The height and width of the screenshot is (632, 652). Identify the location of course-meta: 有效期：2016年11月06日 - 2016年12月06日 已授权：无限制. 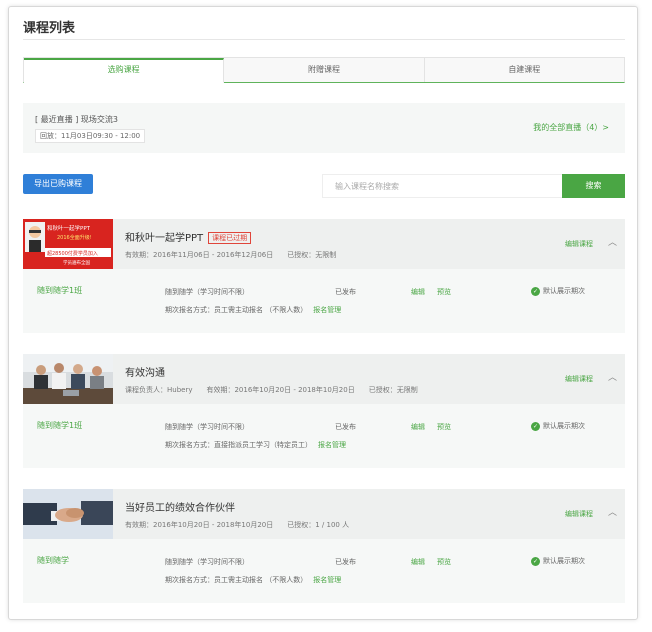
(231, 255).